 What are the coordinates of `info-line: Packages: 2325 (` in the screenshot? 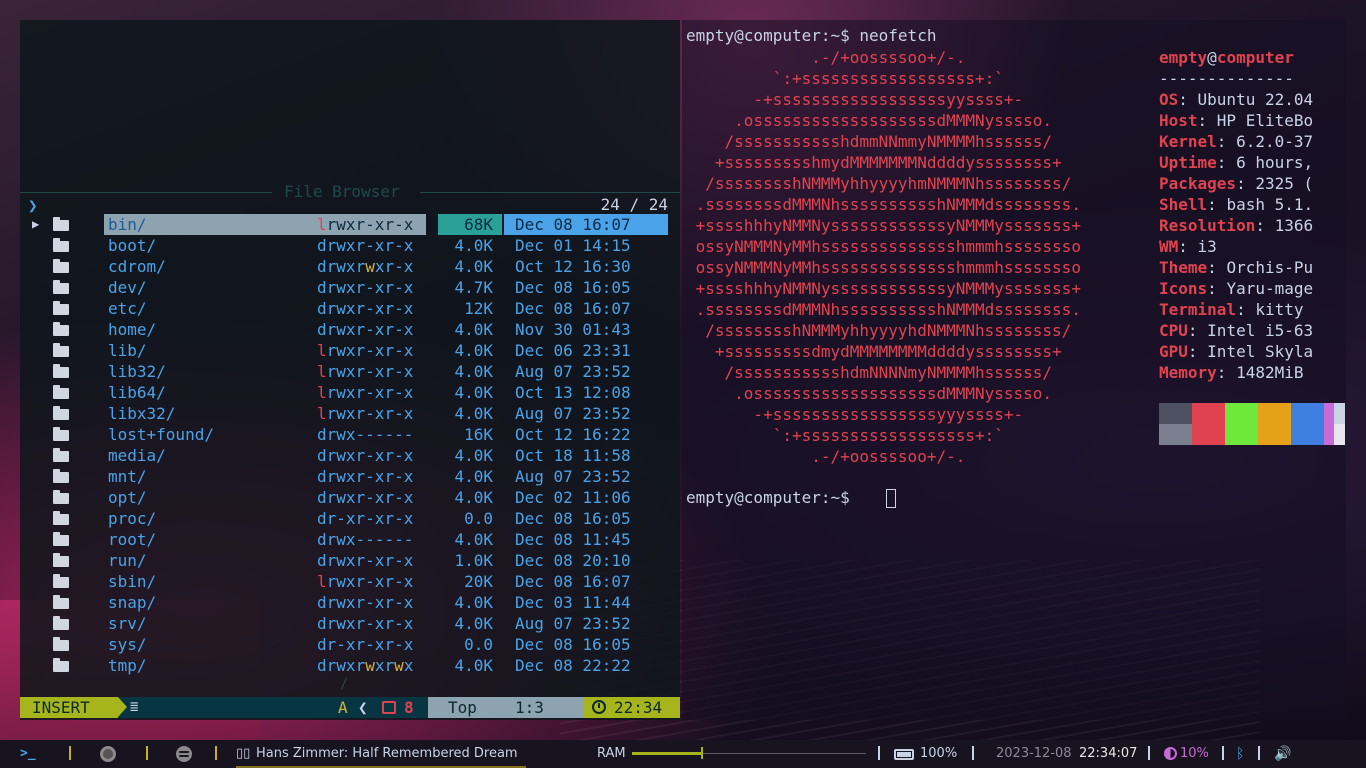 It's located at (1236, 183).